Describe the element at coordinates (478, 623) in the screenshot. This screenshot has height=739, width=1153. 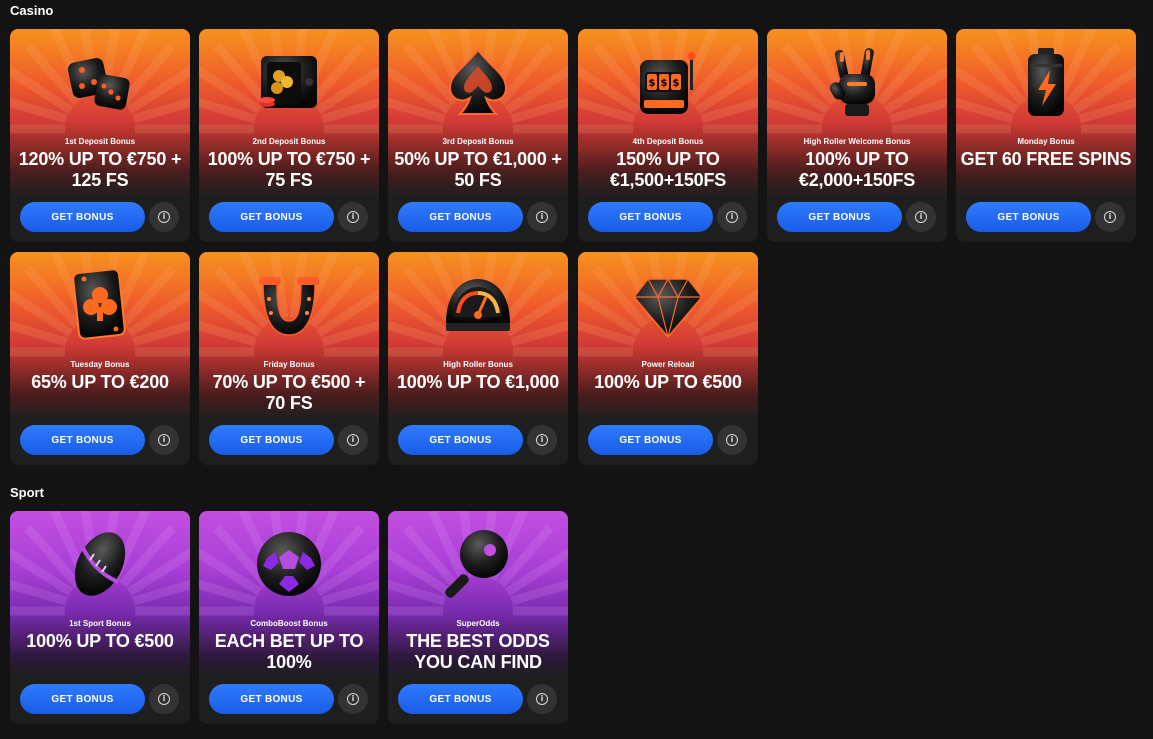
I see `bonus-name: SuperOdds` at that location.